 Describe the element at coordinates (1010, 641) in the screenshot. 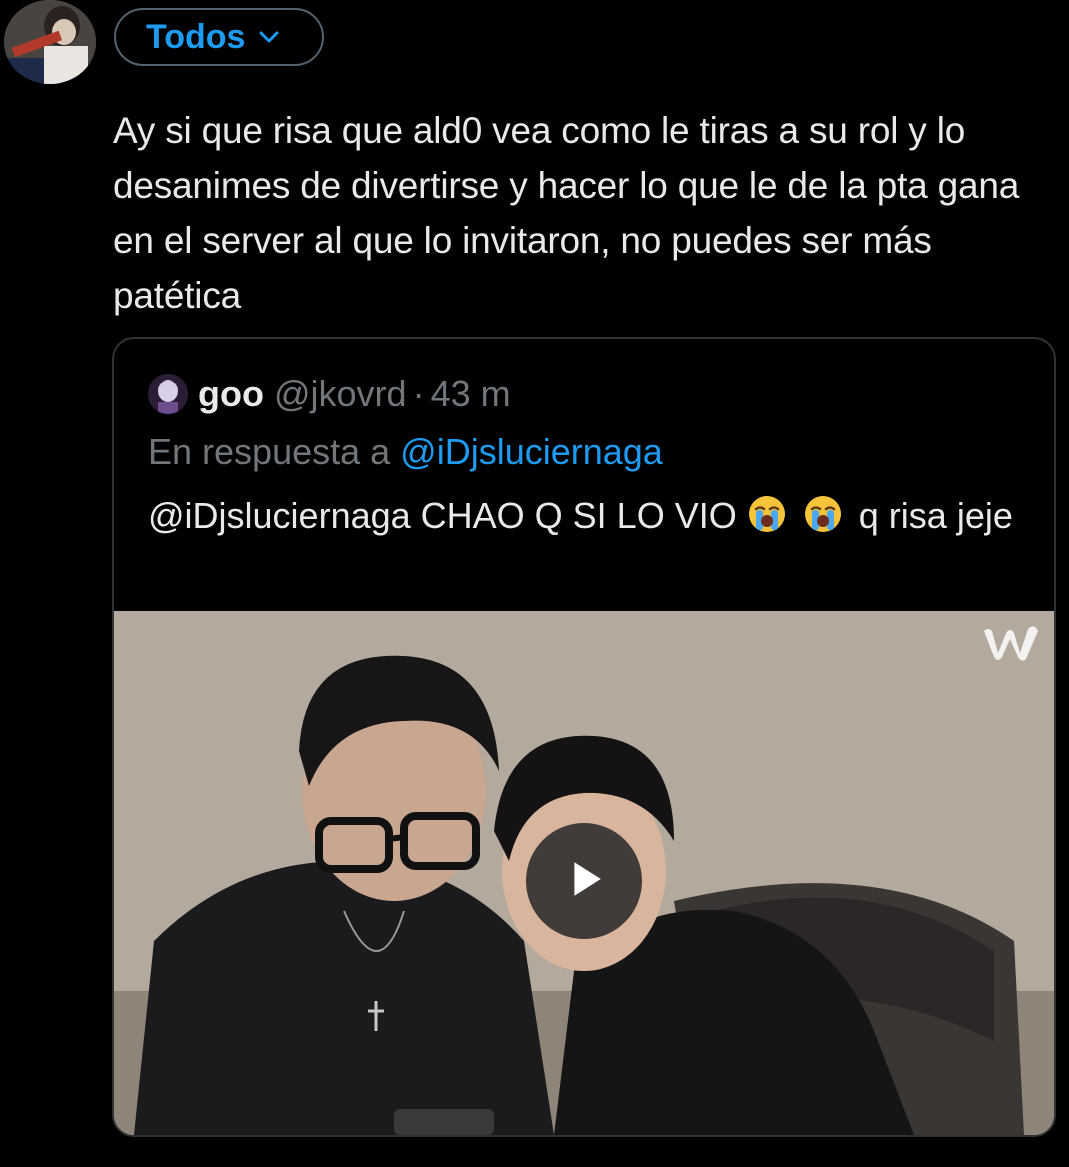

I see `weverse-w-icon` at that location.